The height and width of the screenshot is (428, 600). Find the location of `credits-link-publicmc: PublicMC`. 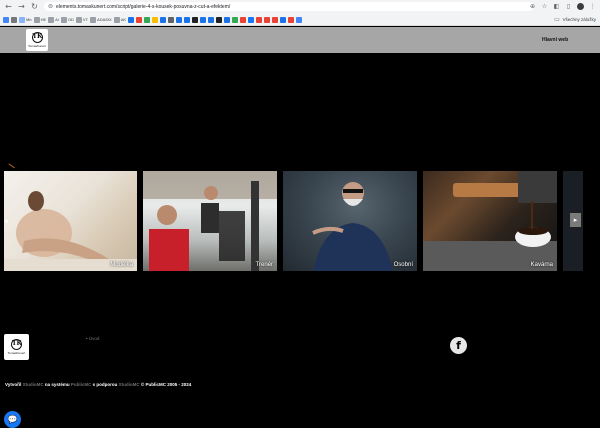

credits-link-publicmc: PublicMC is located at coordinates (81, 384).